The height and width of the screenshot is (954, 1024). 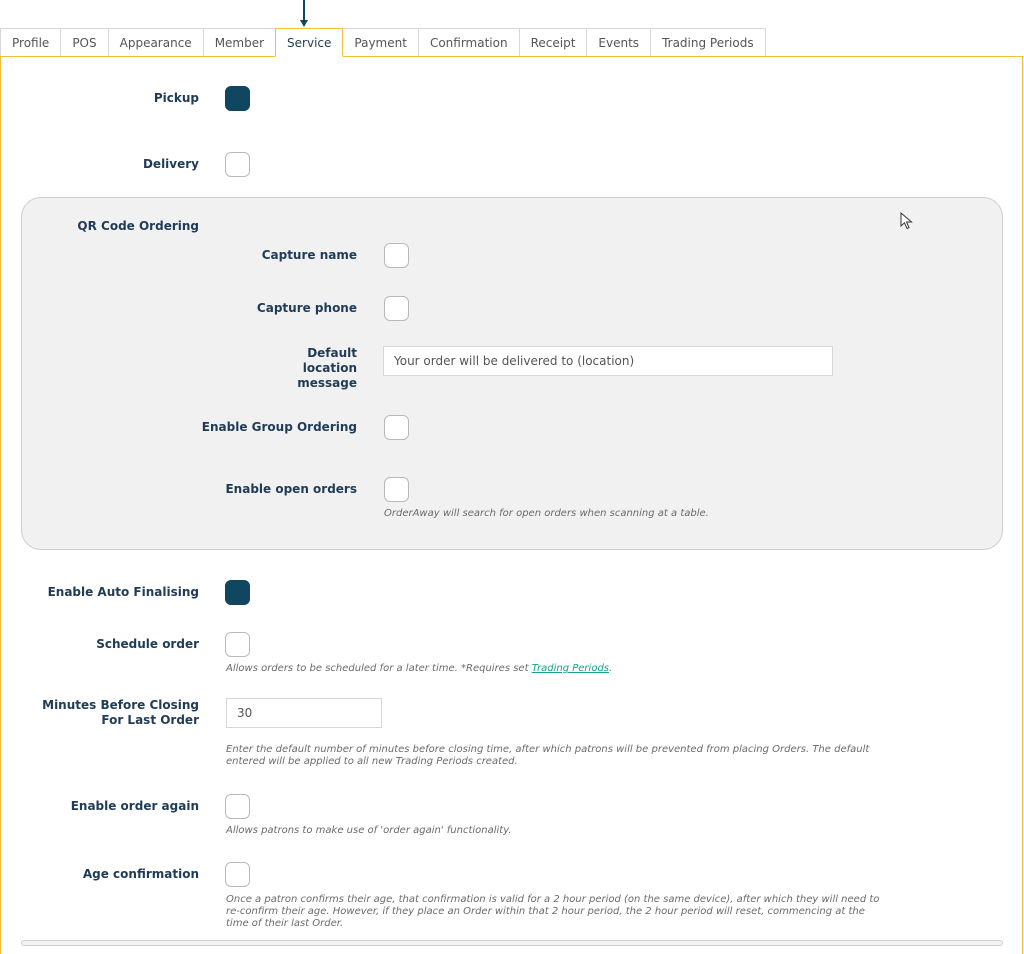 I want to click on schedule-order-hint-end: ., so click(x=611, y=668).